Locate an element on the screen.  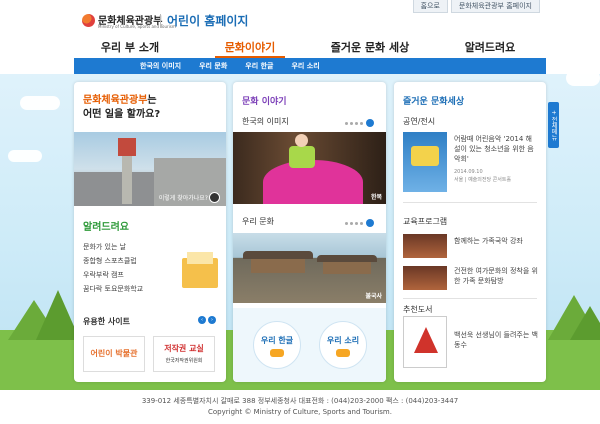
notice-heading: 알려드려요 is located at coordinates (106, 225).